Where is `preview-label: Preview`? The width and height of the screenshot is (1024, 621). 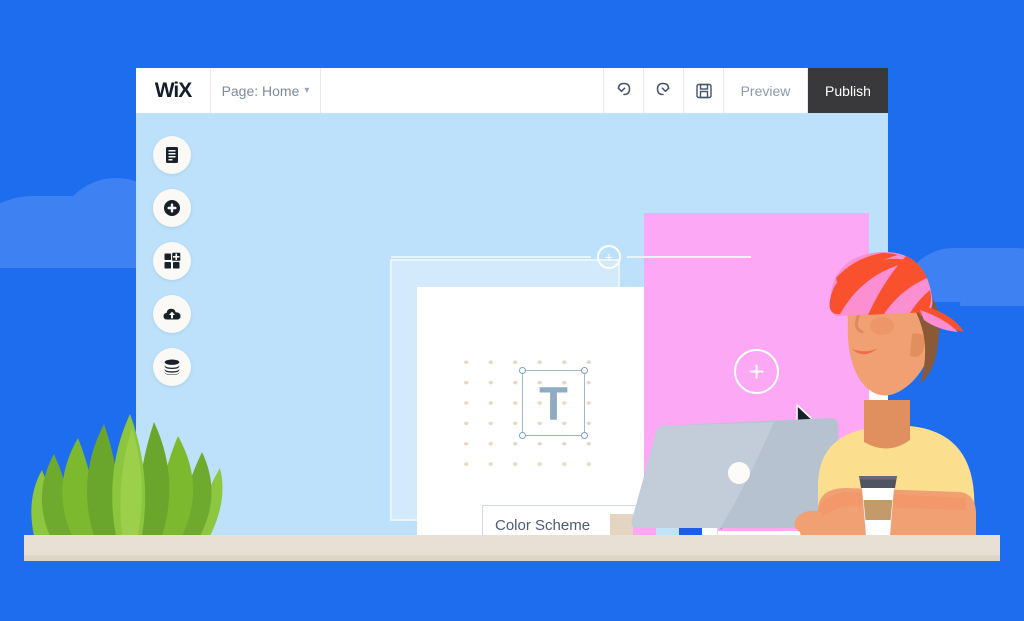 preview-label: Preview is located at coordinates (765, 90).